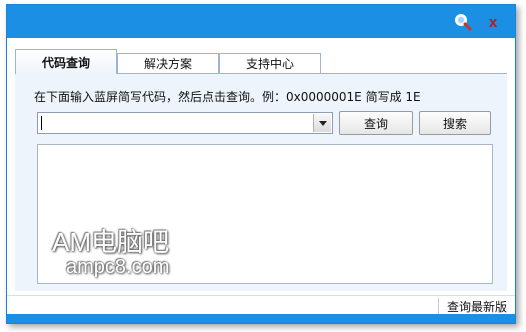 This screenshot has height=332, width=526. Describe the element at coordinates (463, 22) in the screenshot. I see `search-icon` at that location.